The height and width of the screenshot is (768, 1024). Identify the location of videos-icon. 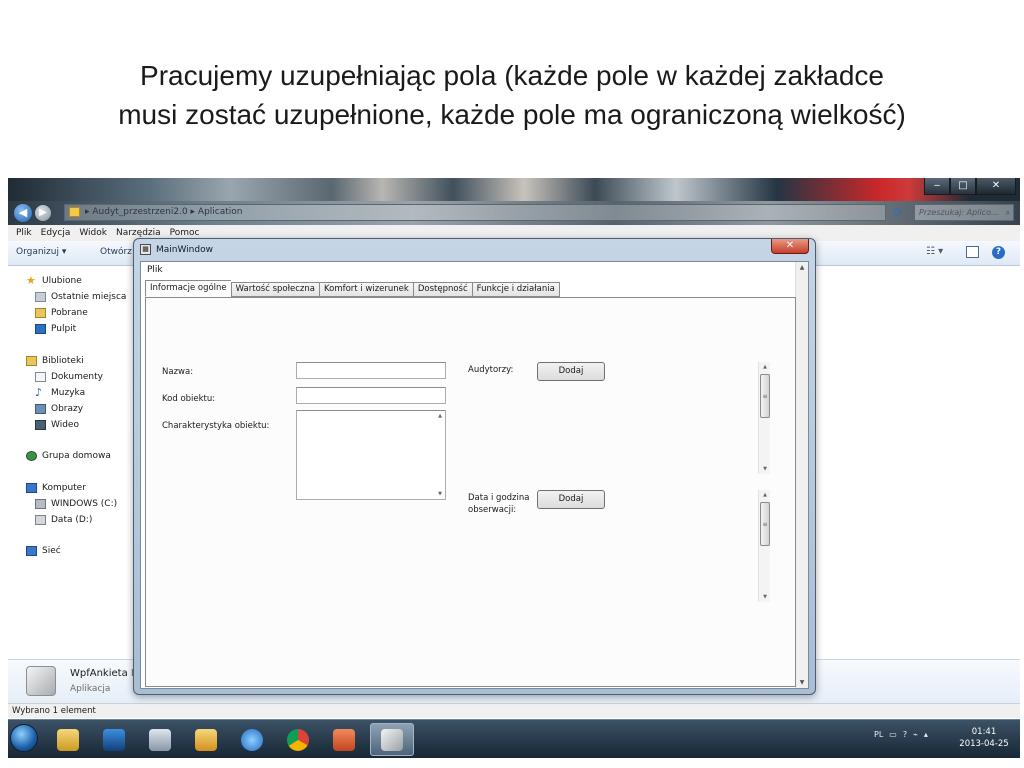
(40, 424).